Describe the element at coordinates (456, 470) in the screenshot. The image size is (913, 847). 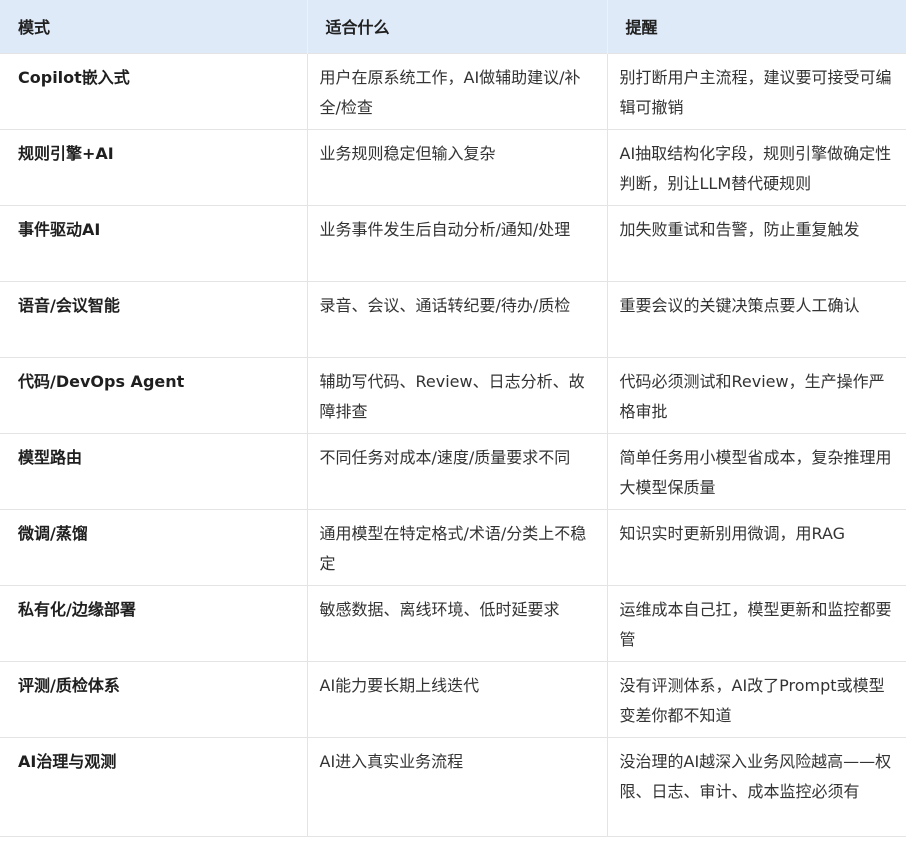
I see `row-fit: 不同任务对成本/速度/质量要求不同` at that location.